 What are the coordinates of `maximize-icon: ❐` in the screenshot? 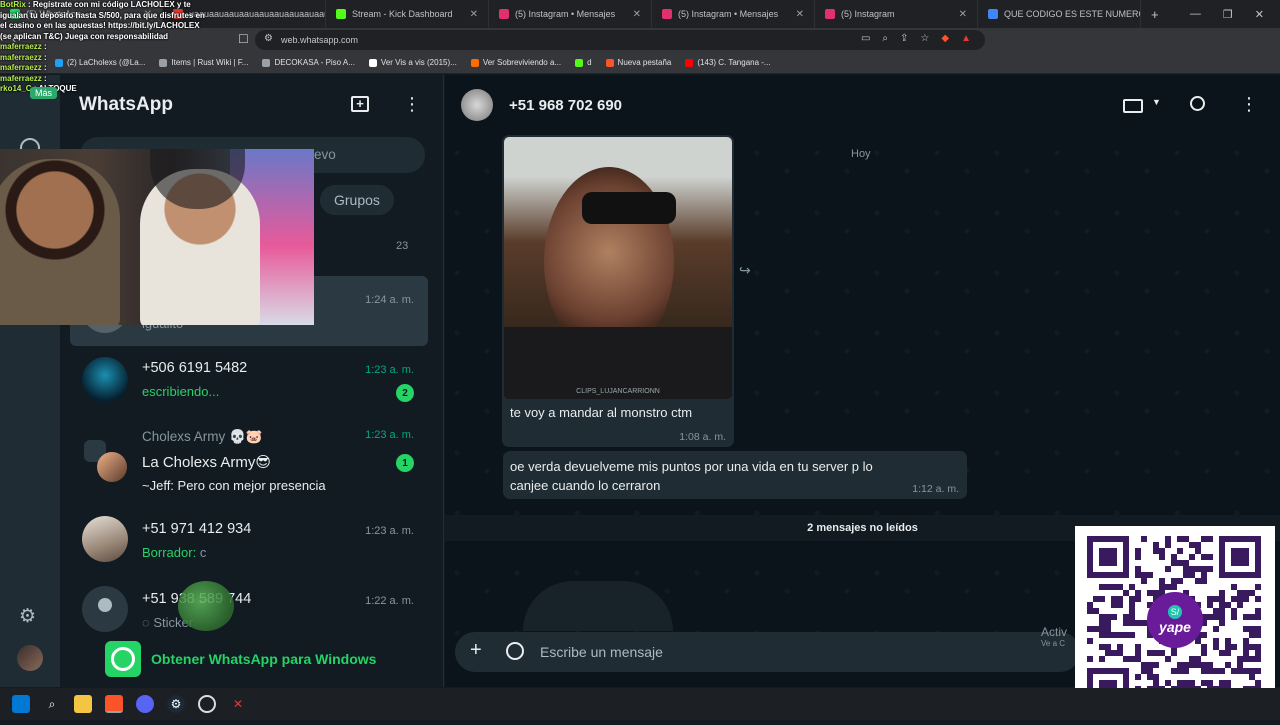 It's located at (1228, 14).